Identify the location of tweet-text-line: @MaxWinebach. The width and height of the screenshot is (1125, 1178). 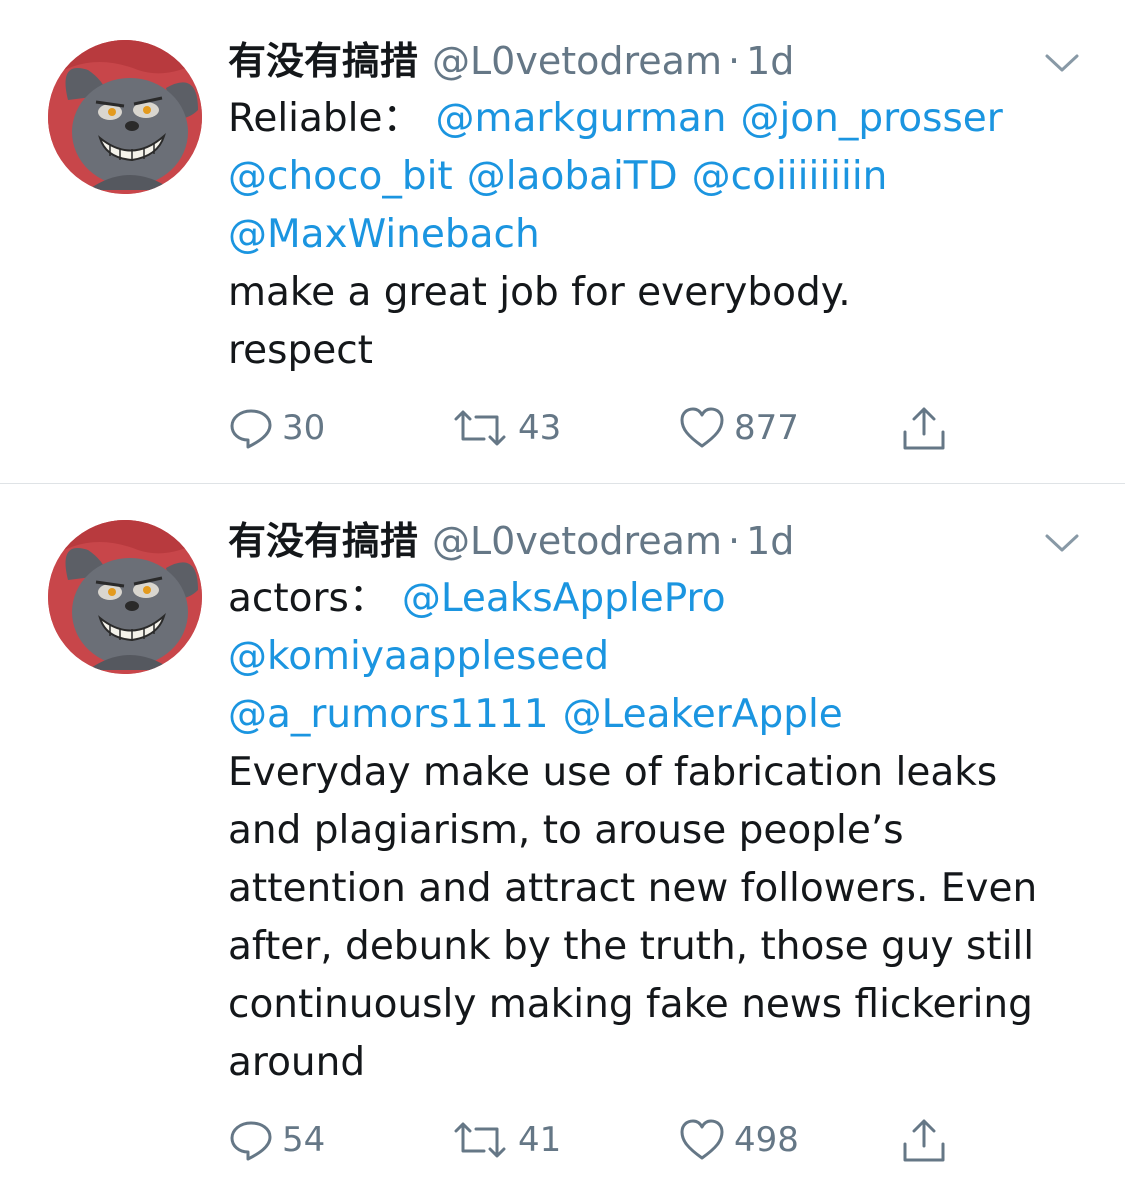
(658, 235).